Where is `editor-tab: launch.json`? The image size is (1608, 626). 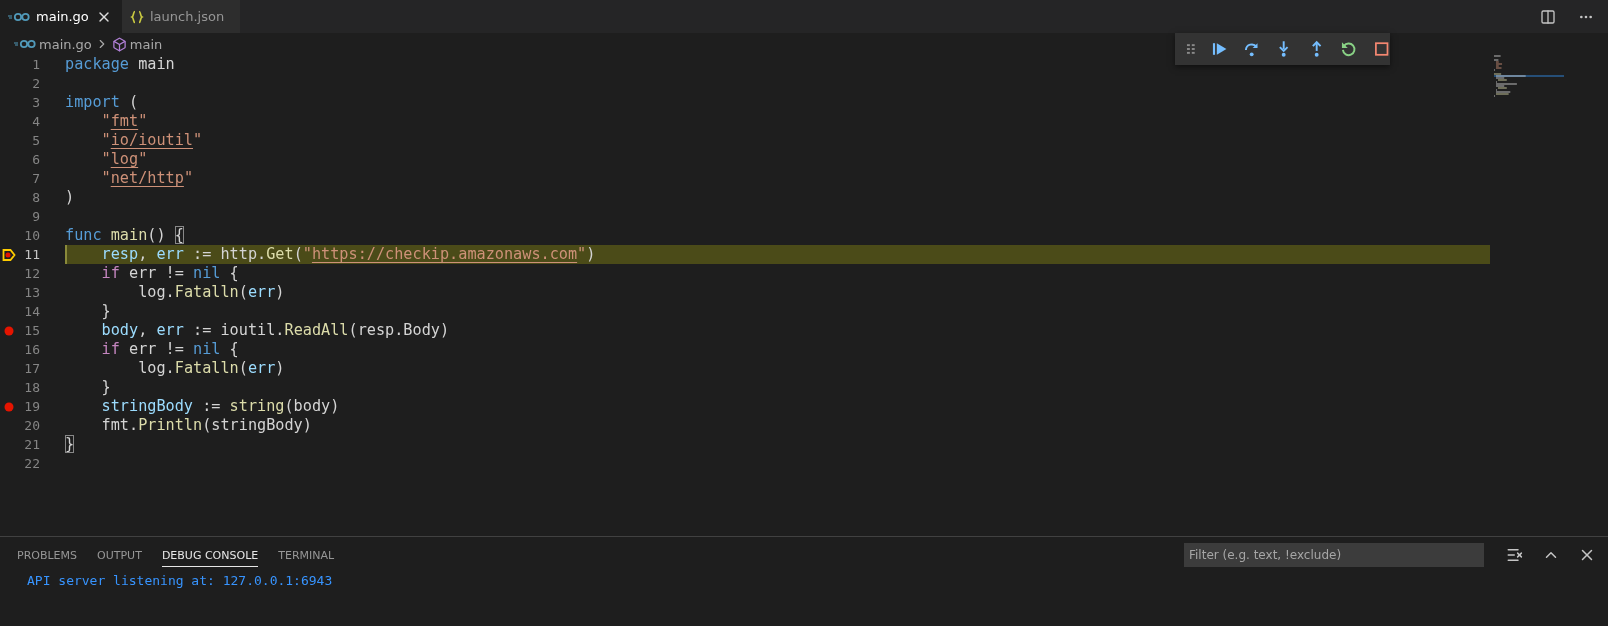 editor-tab: launch.json is located at coordinates (181, 16).